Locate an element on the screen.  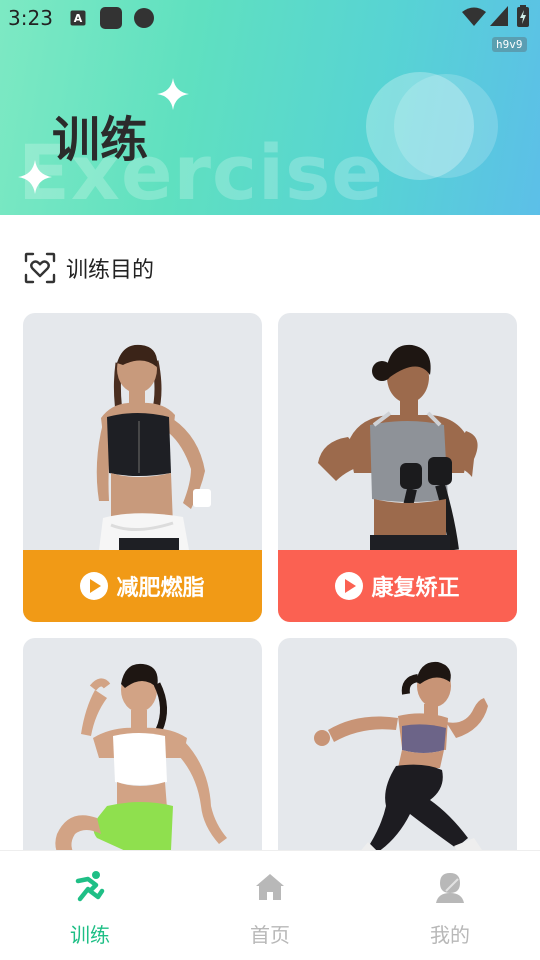
training-card-rehab: 康复矫正 is located at coordinates (397, 467).